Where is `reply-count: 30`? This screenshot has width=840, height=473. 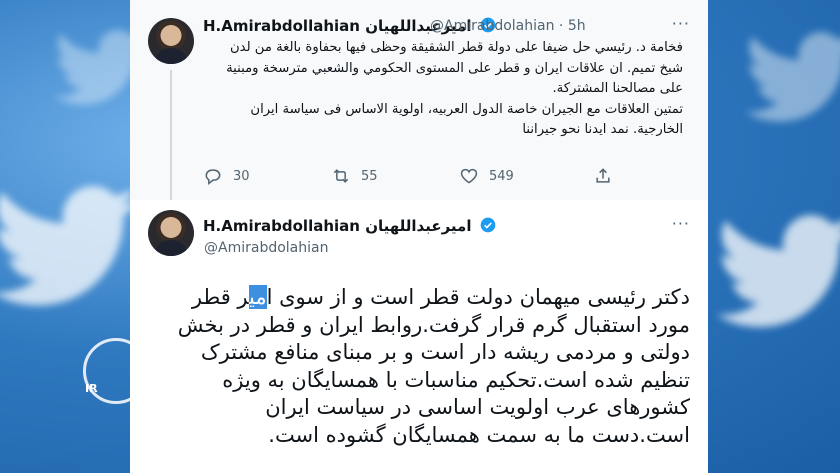 reply-count: 30 is located at coordinates (241, 176).